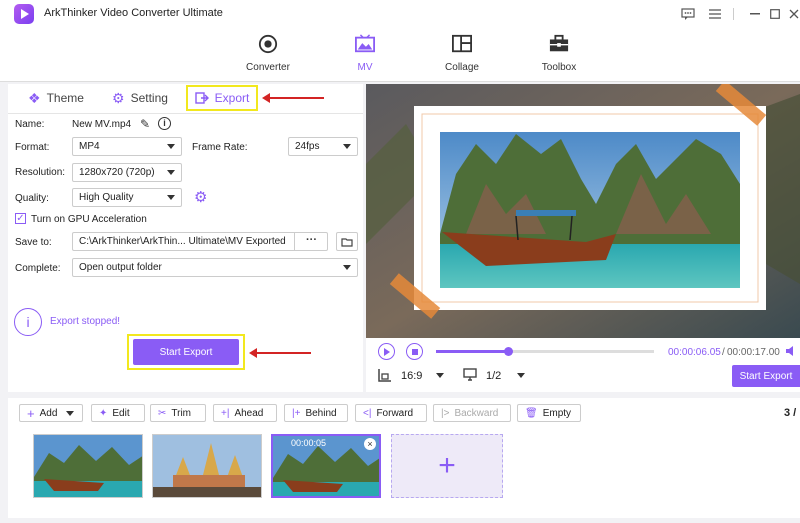 This screenshot has height=523, width=800. What do you see at coordinates (48, 413) in the screenshot?
I see `add-label: Add` at bounding box center [48, 413].